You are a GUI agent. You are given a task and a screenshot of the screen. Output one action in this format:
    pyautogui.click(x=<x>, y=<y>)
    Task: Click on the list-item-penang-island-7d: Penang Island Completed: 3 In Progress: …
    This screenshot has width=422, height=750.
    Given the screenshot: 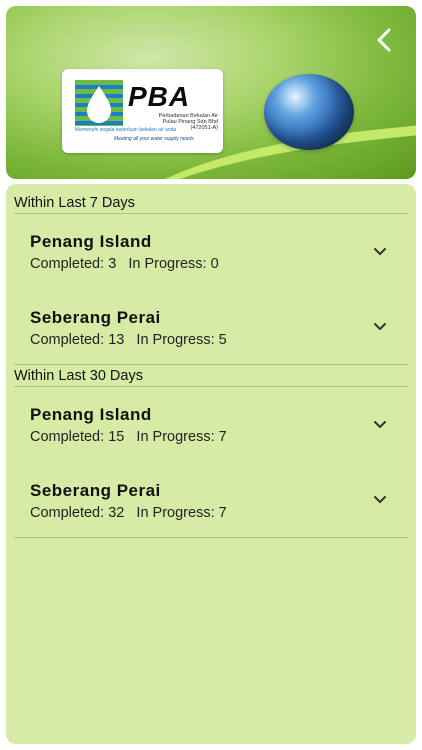 What is the action you would take?
    pyautogui.click(x=211, y=267)
    